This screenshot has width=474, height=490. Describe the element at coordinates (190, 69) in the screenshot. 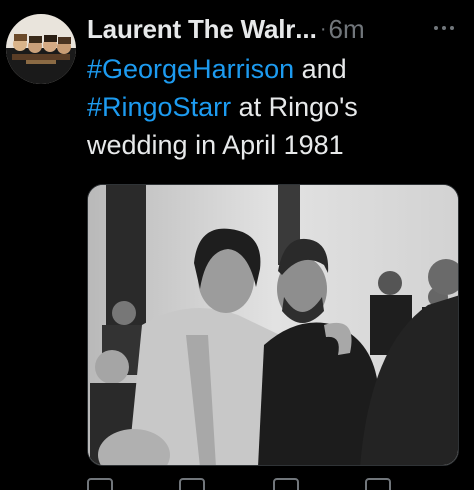

I see `hashtag-link-george-harrison: #GeorgeHarrison` at that location.